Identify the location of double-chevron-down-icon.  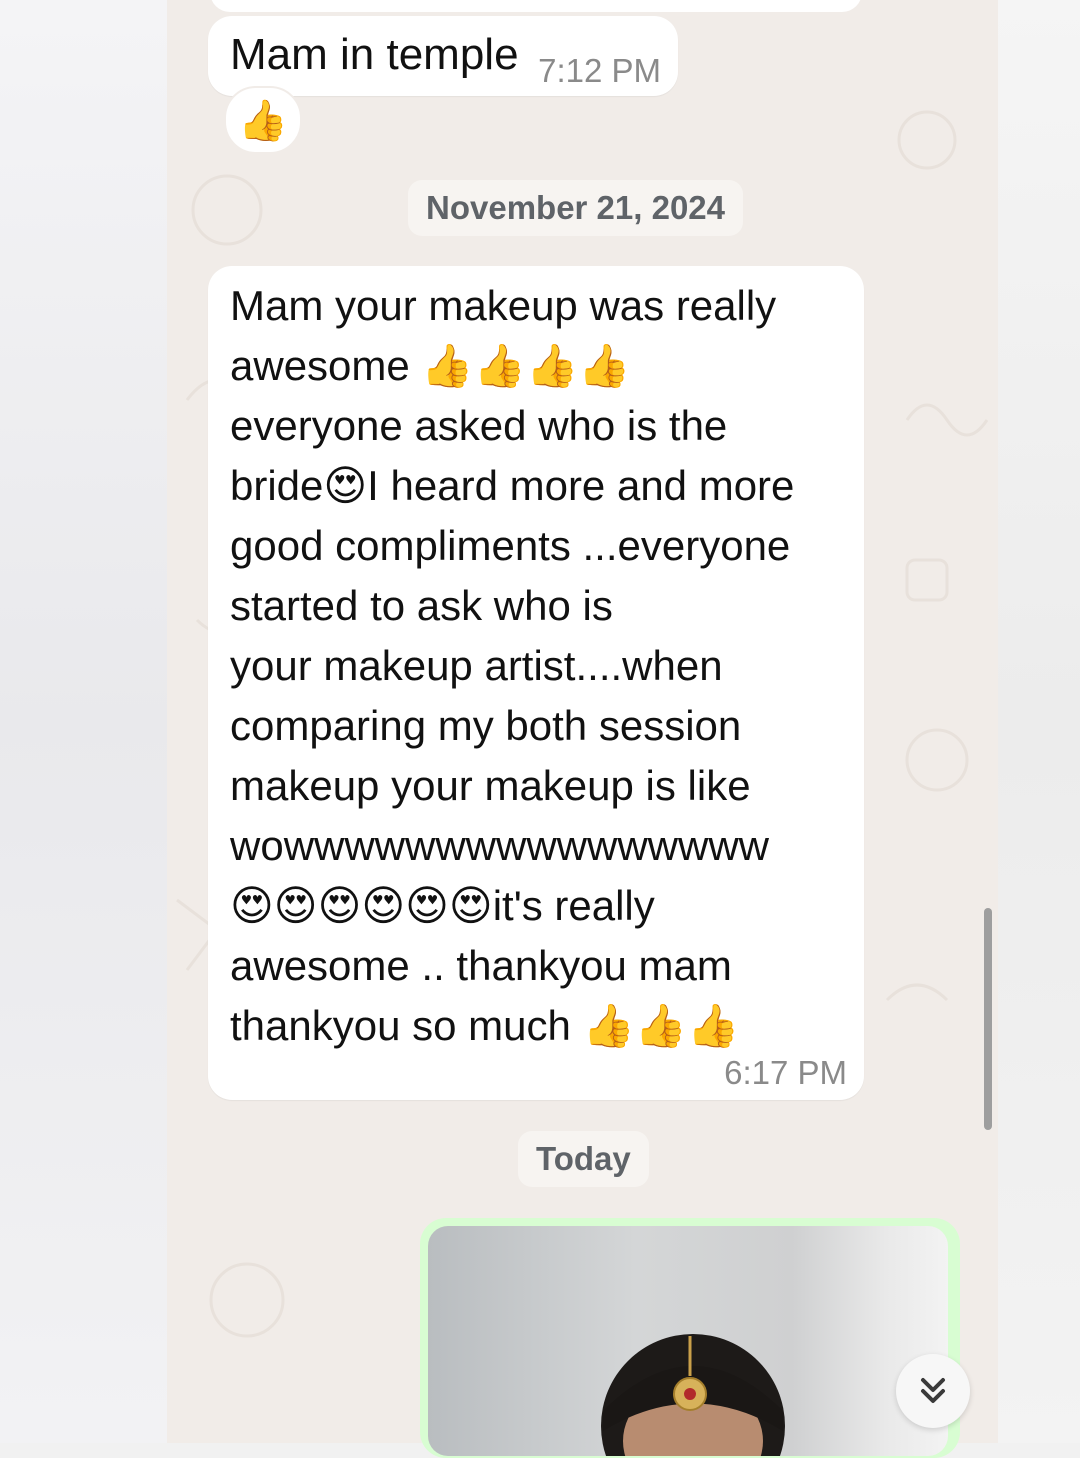
(933, 1390).